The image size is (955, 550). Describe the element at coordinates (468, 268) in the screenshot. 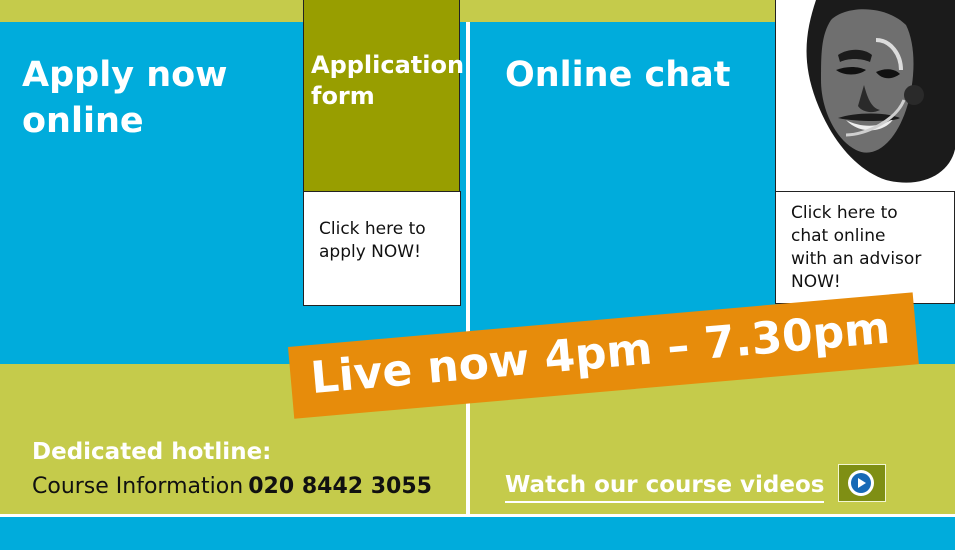

I see `vertical-divider` at that location.